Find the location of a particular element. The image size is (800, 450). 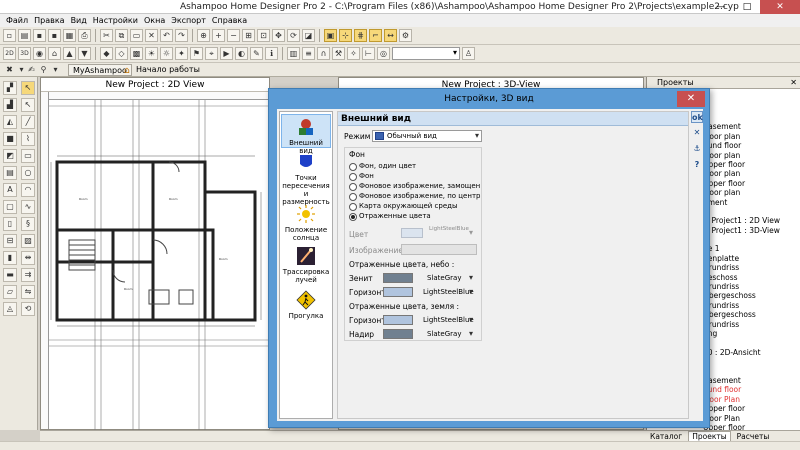

pan-icon: ✥ is located at coordinates (278, 35).